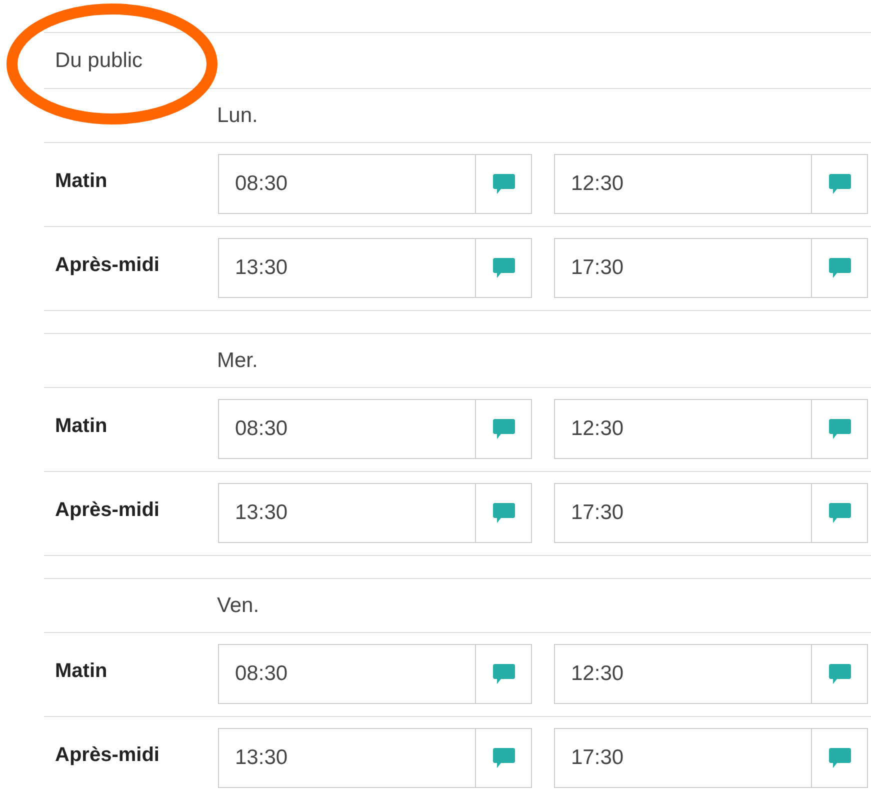 The height and width of the screenshot is (793, 871). Describe the element at coordinates (238, 606) in the screenshot. I see `day-label: Ven.` at that location.